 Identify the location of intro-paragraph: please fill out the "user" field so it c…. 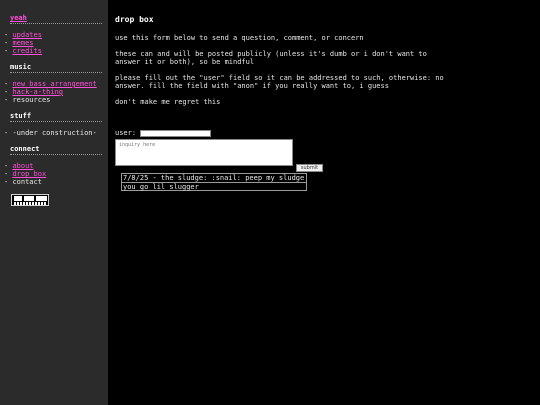
(279, 82).